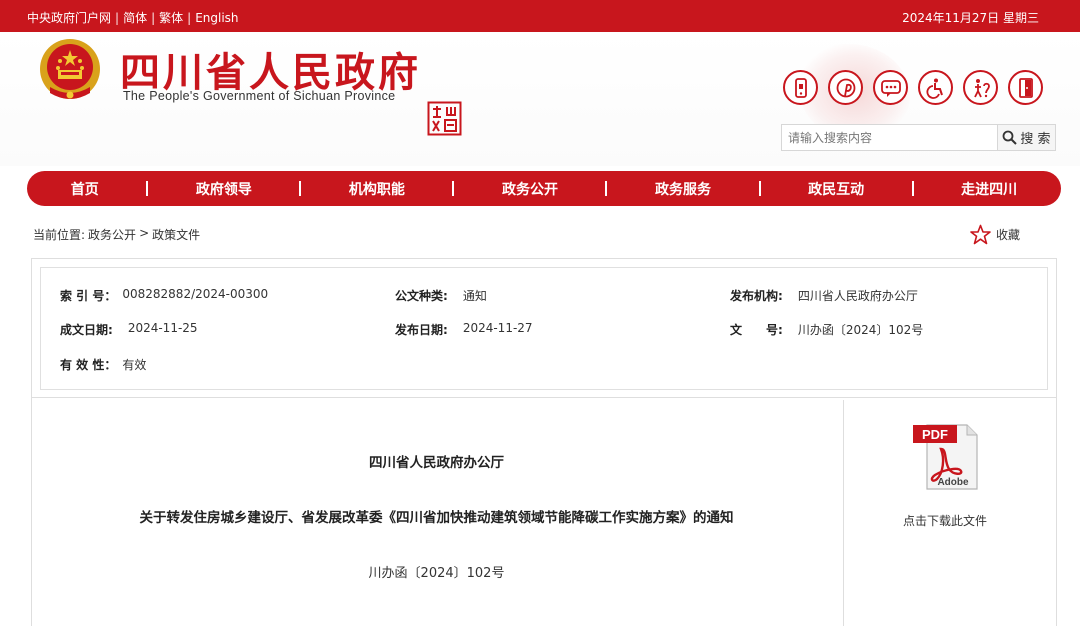  I want to click on nav-about-sichuan: 走进四川, so click(989, 189).